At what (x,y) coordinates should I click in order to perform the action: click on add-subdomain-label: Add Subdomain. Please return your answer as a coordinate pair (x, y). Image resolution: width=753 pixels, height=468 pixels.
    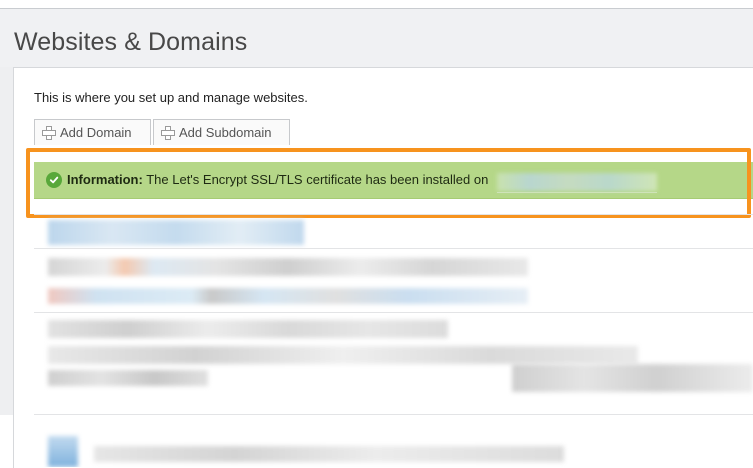
    Looking at the image, I should click on (225, 132).